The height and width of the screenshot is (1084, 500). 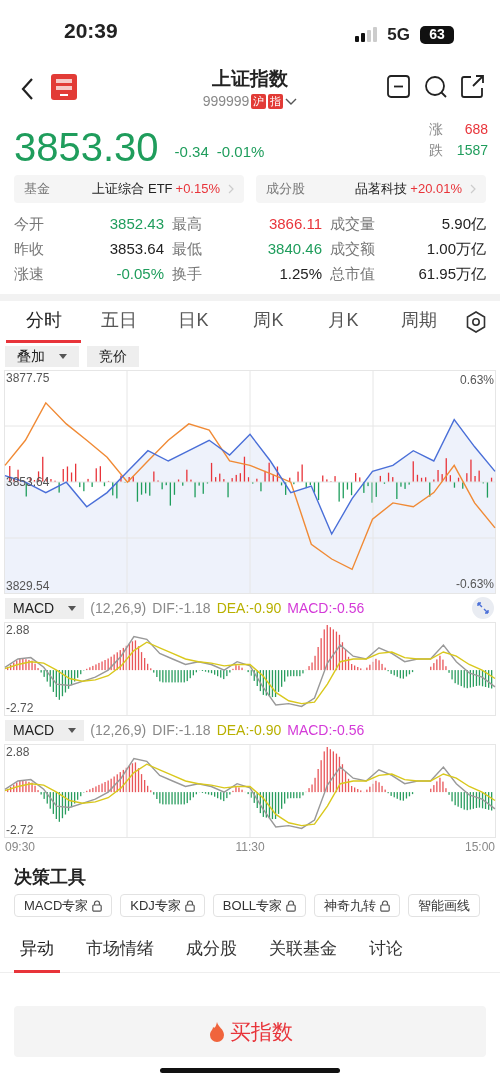 What do you see at coordinates (463, 224) in the screenshot?
I see `stat-value: 5.90亿` at bounding box center [463, 224].